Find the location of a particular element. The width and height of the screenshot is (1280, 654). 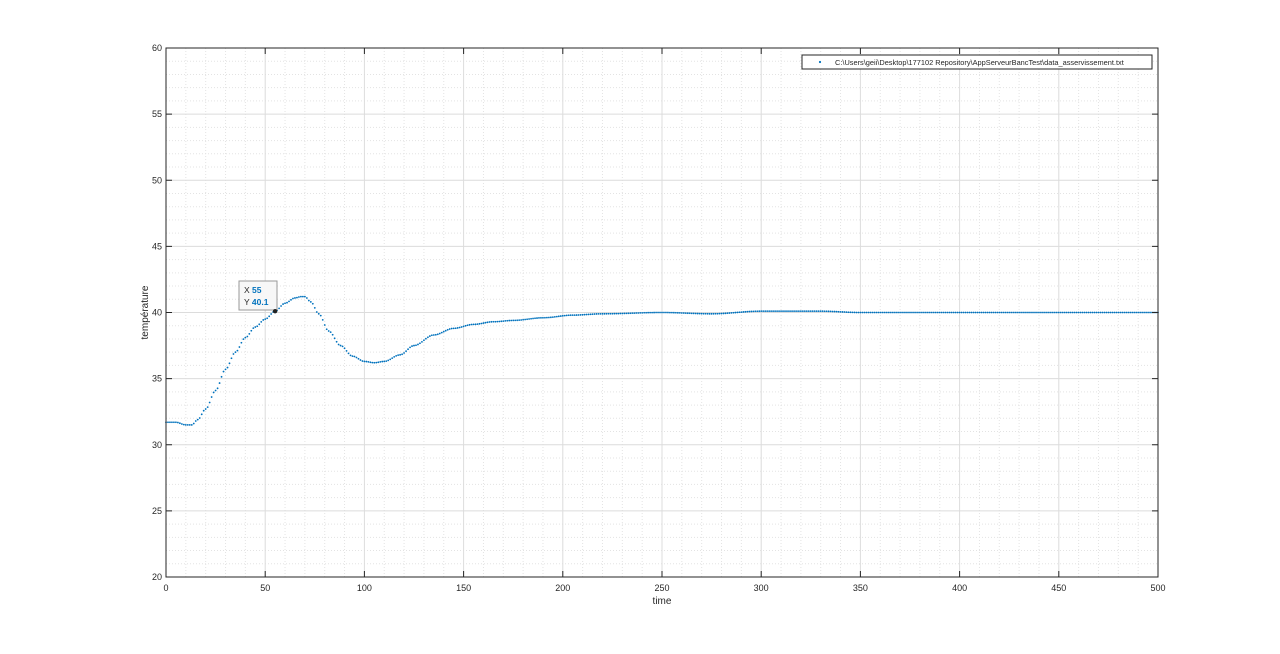

datatip-point is located at coordinates (275, 311).